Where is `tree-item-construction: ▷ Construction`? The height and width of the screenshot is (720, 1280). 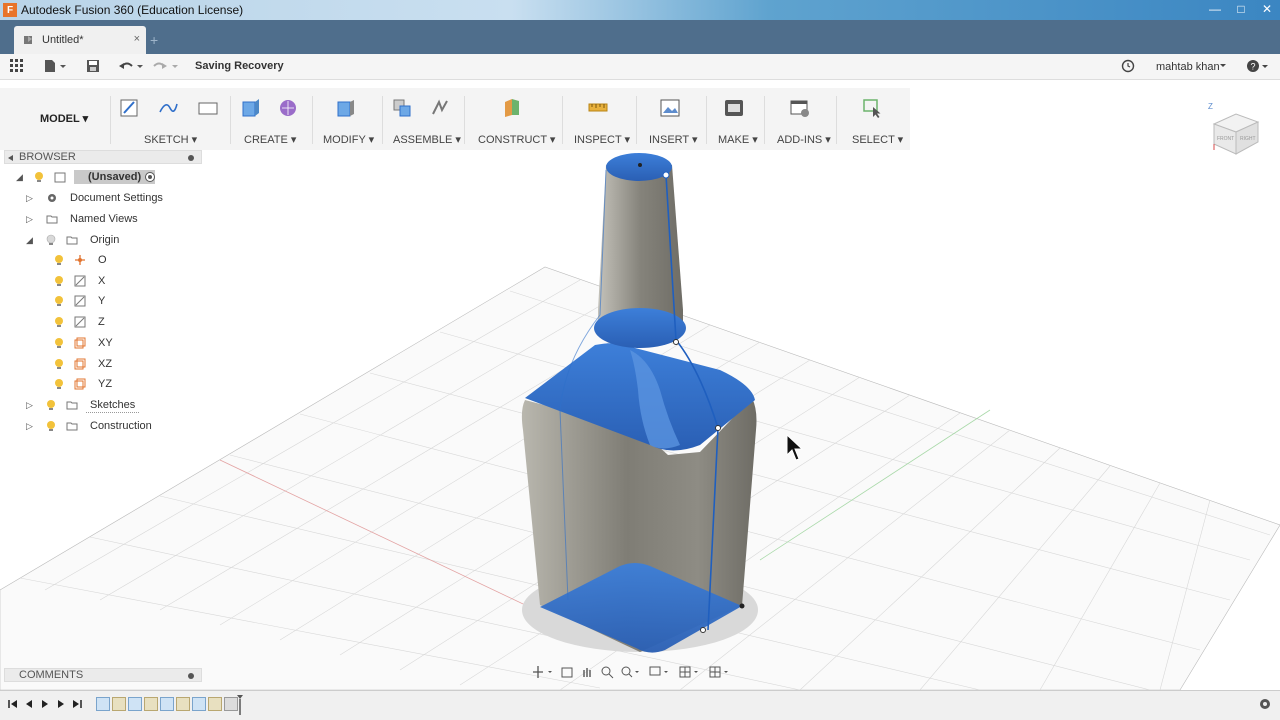
tree-item-construction: ▷ Construction is located at coordinates (91, 426).